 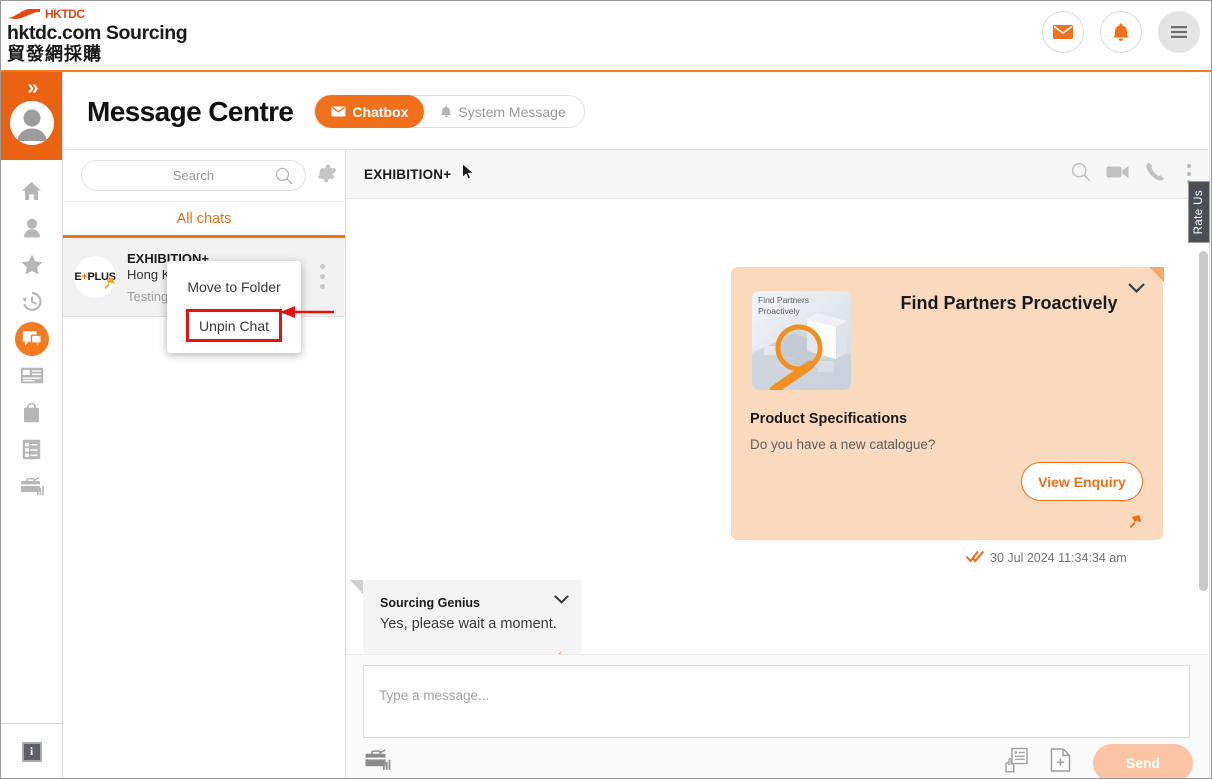 What do you see at coordinates (97, 14) in the screenshot?
I see `hktdc-logo-mark: HKTDC` at bounding box center [97, 14].